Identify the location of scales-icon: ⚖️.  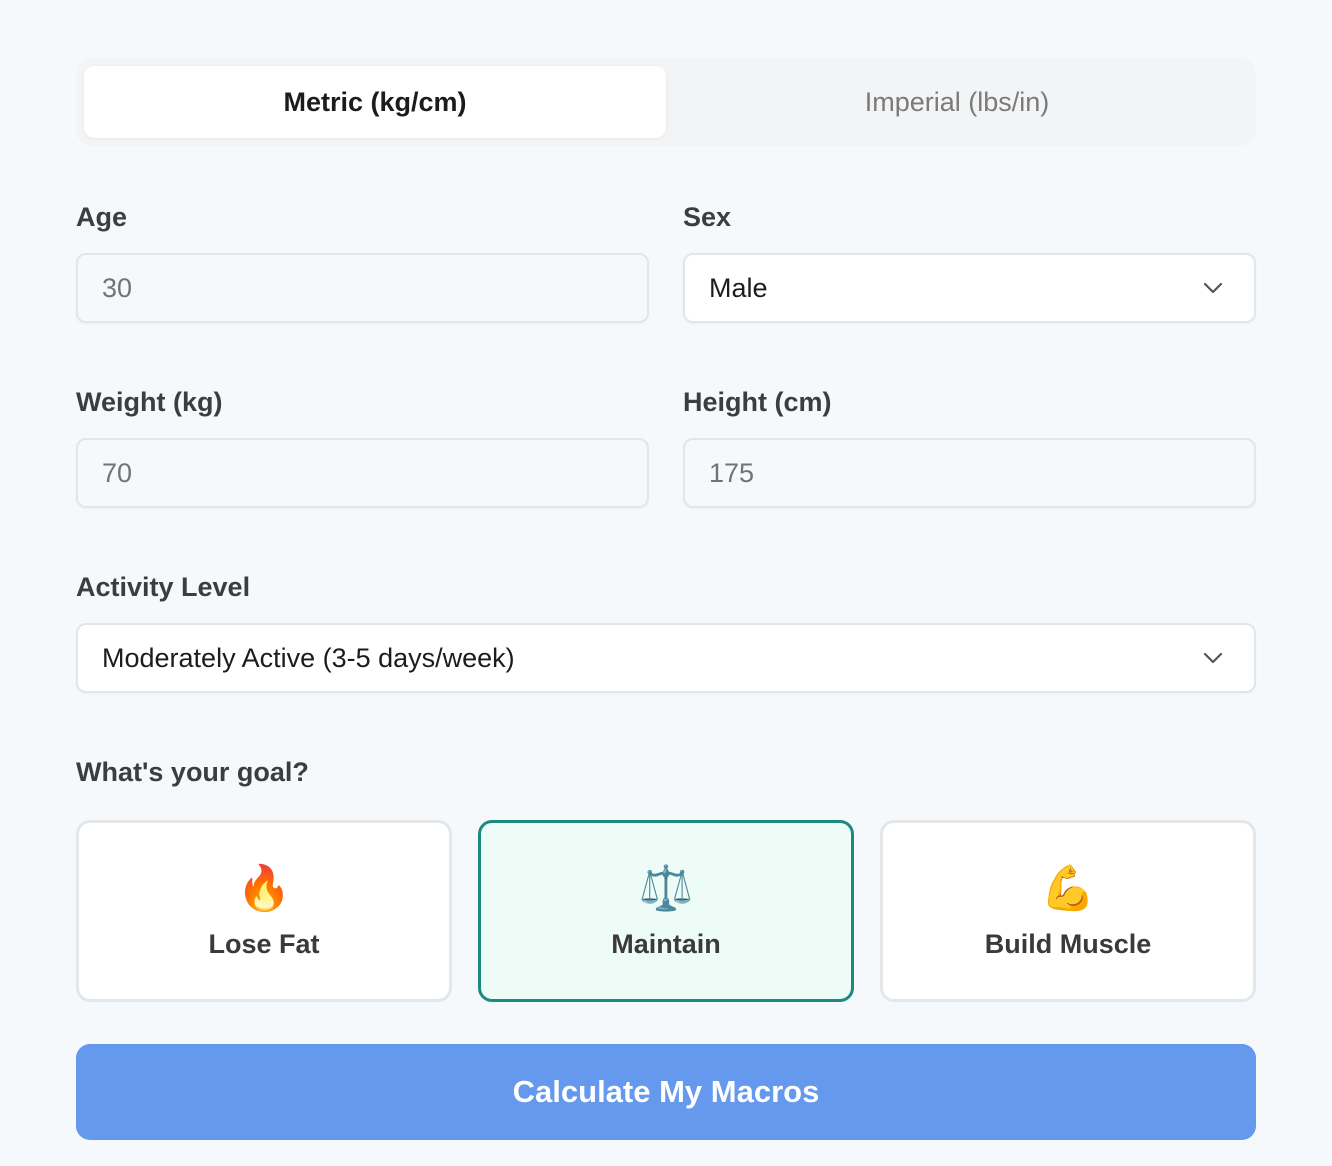
(666, 888).